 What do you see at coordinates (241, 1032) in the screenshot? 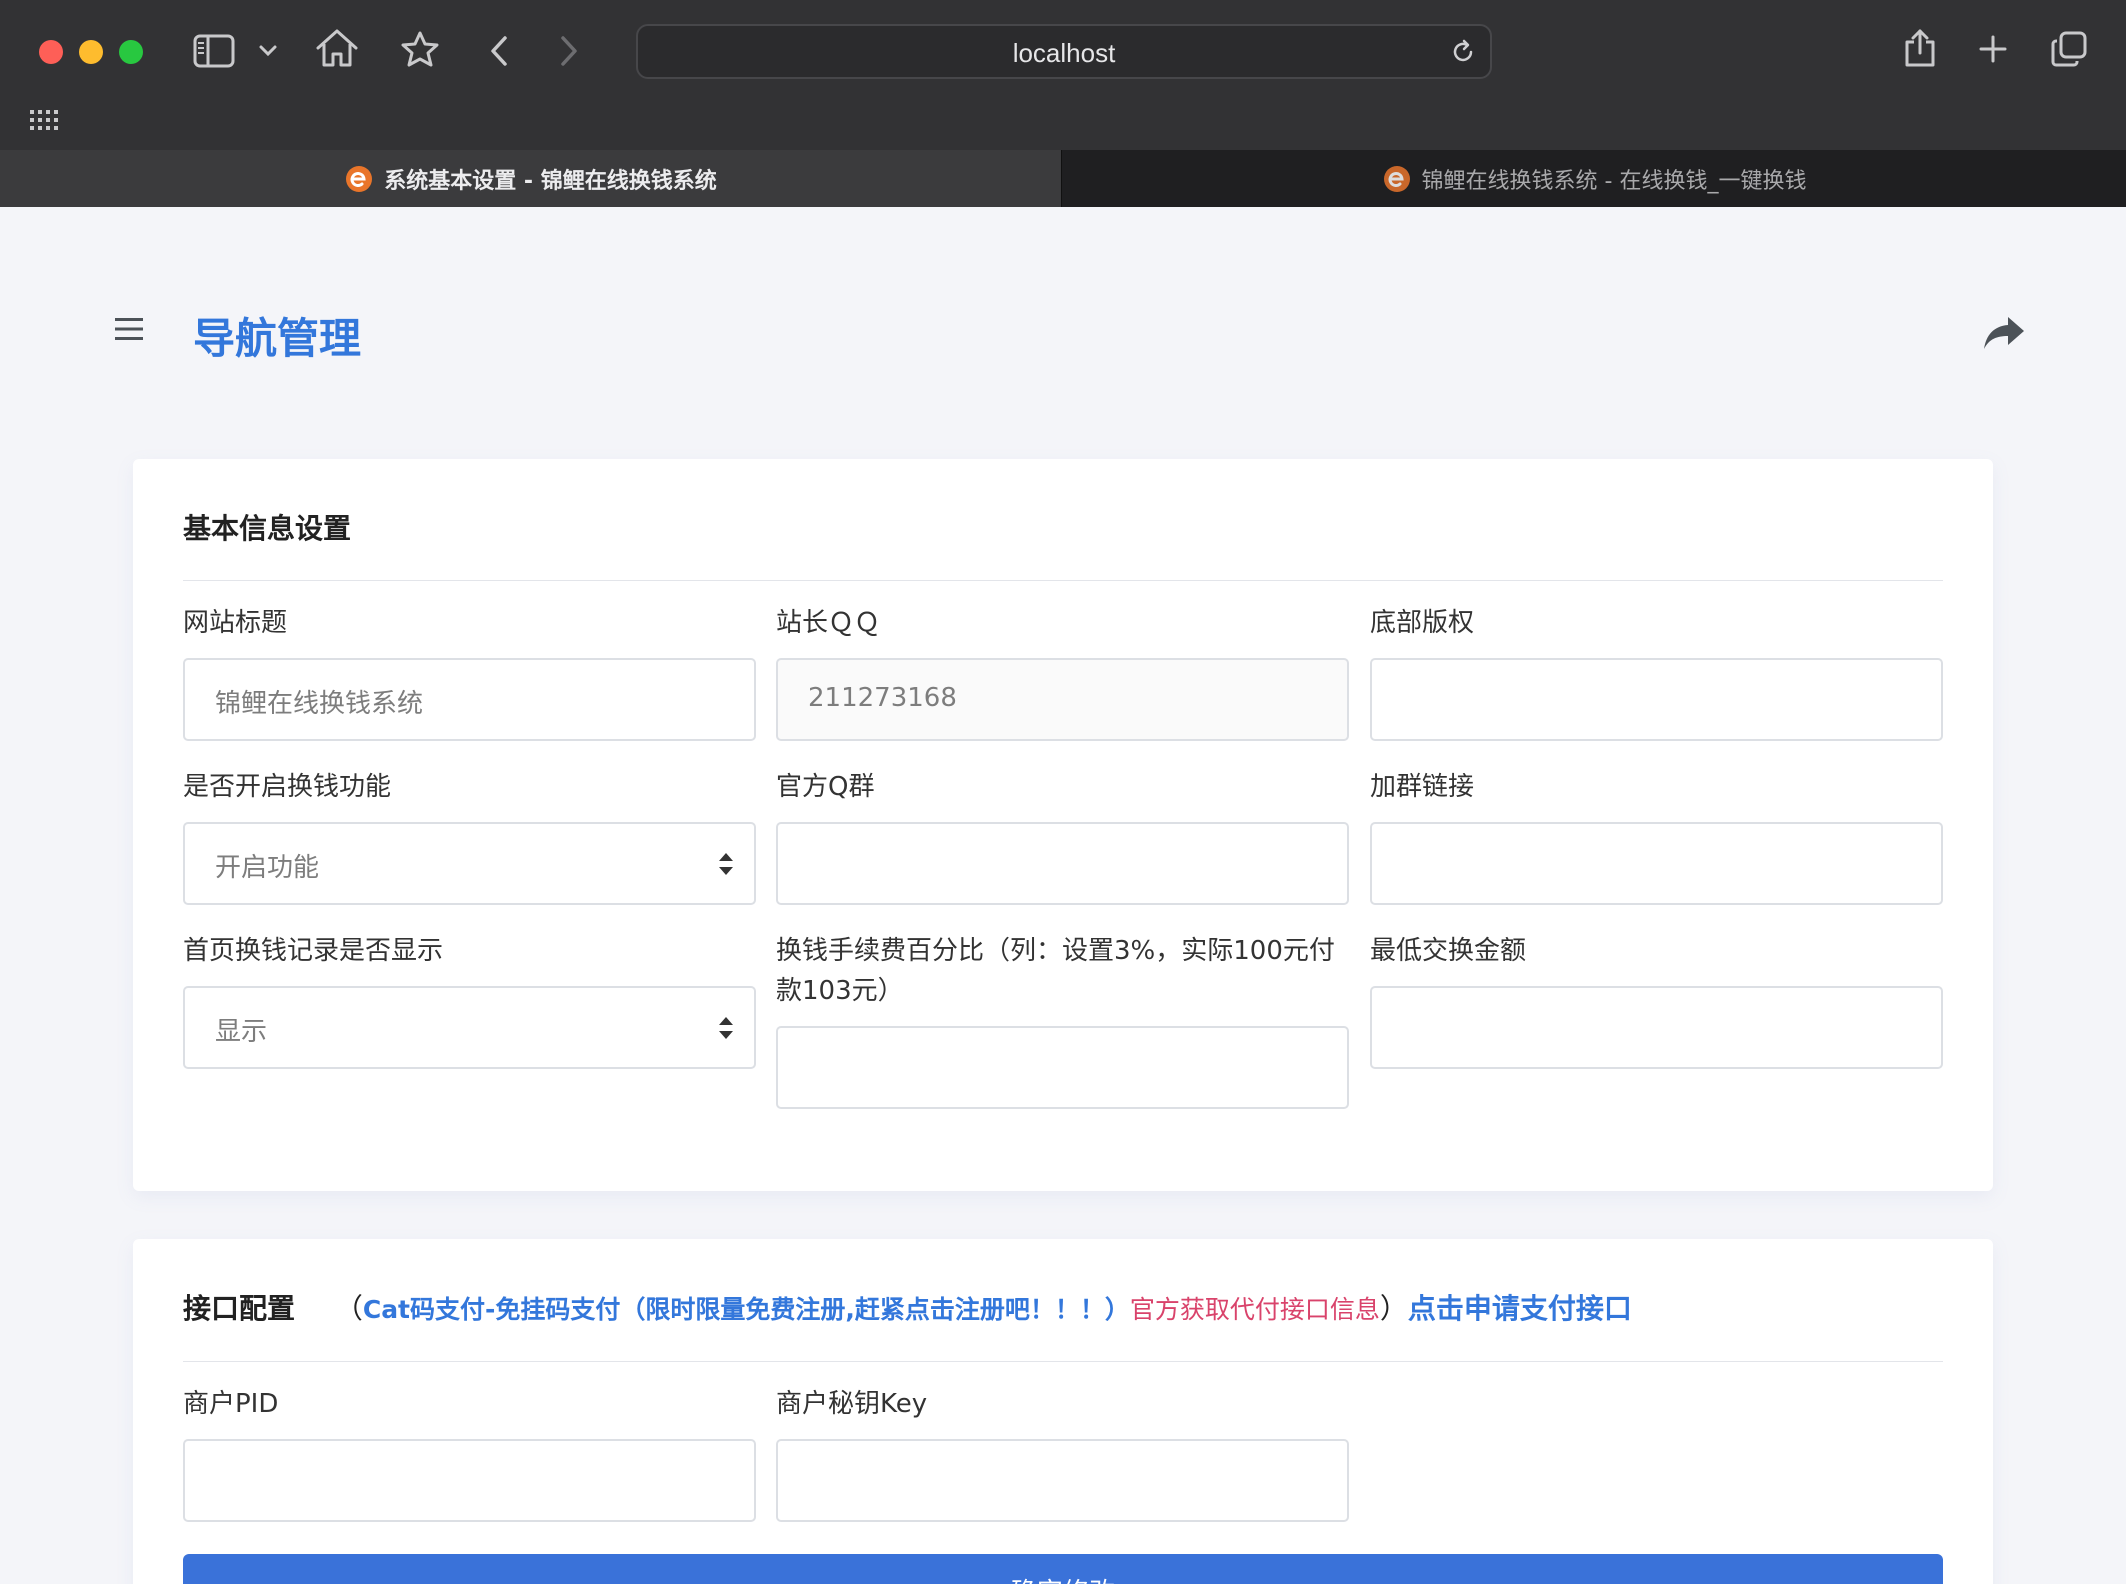
I see `select-value: 显示` at bounding box center [241, 1032].